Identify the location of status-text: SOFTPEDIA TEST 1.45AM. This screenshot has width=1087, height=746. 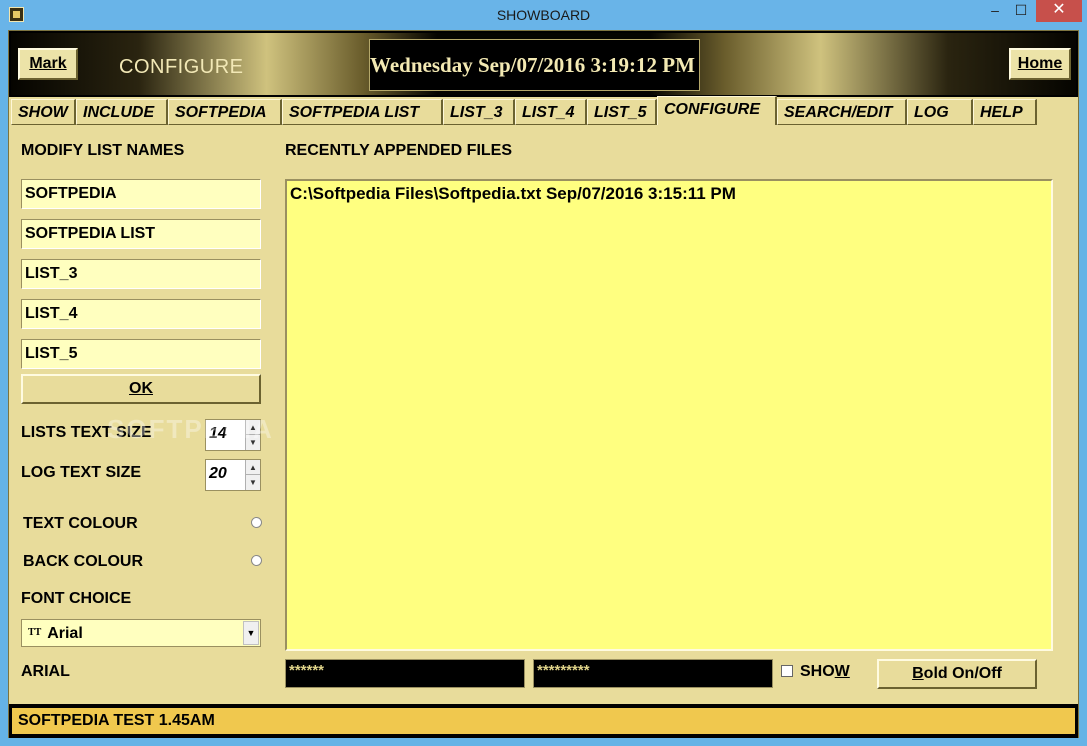
(543, 721).